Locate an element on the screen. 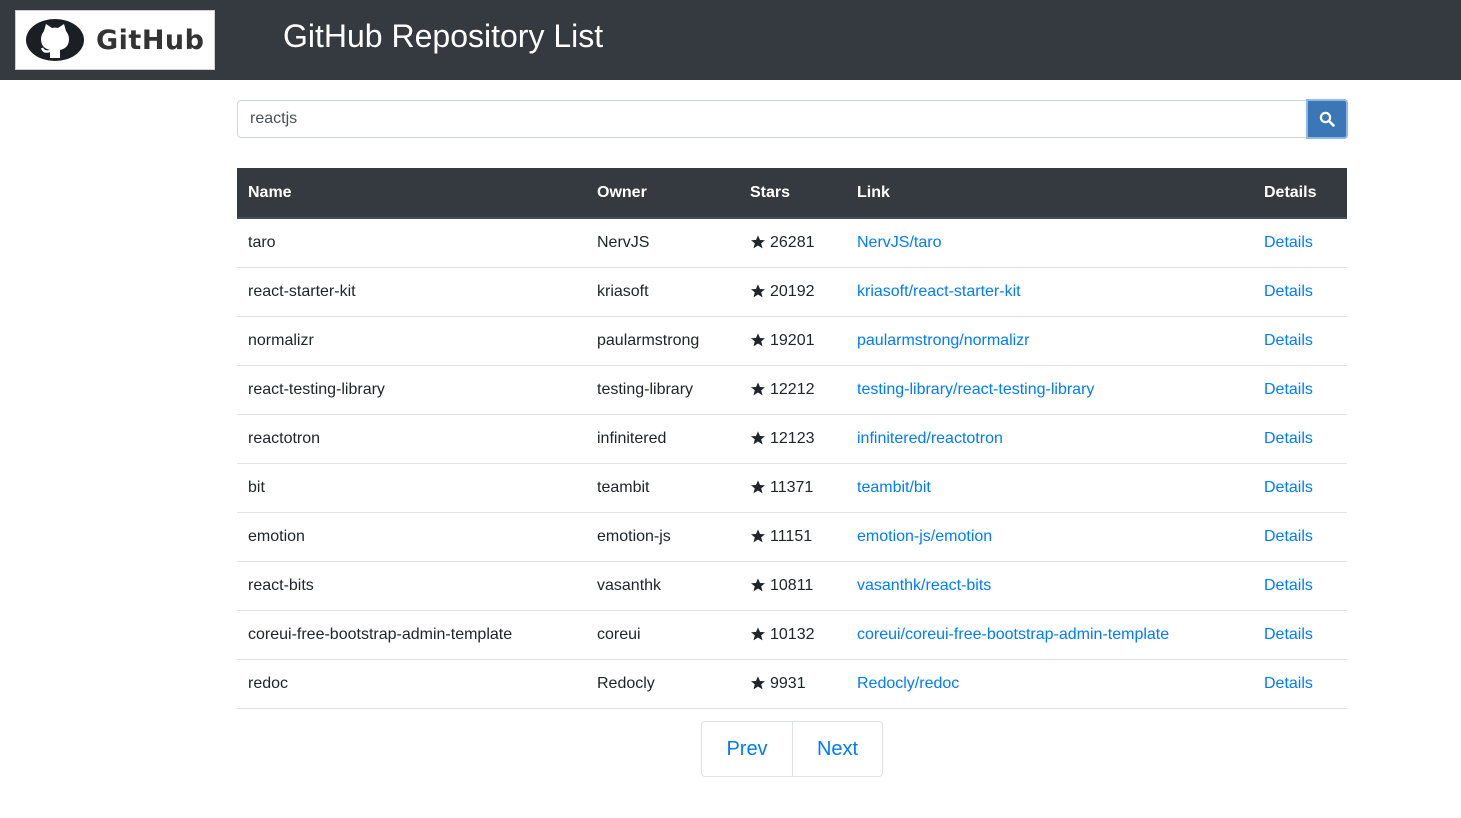 The image size is (1461, 818). repo-stars: 12212 is located at coordinates (792, 390).